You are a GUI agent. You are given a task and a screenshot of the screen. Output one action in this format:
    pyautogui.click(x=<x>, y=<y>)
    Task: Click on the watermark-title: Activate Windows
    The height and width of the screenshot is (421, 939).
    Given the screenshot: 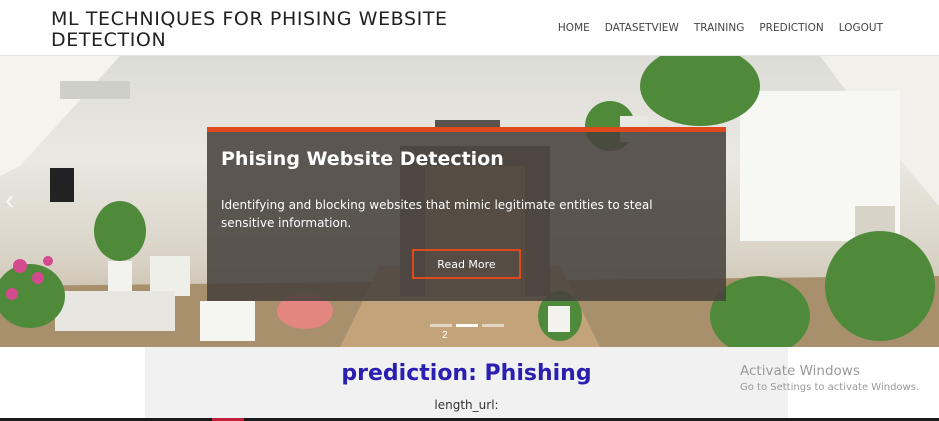 What is the action you would take?
    pyautogui.click(x=800, y=371)
    